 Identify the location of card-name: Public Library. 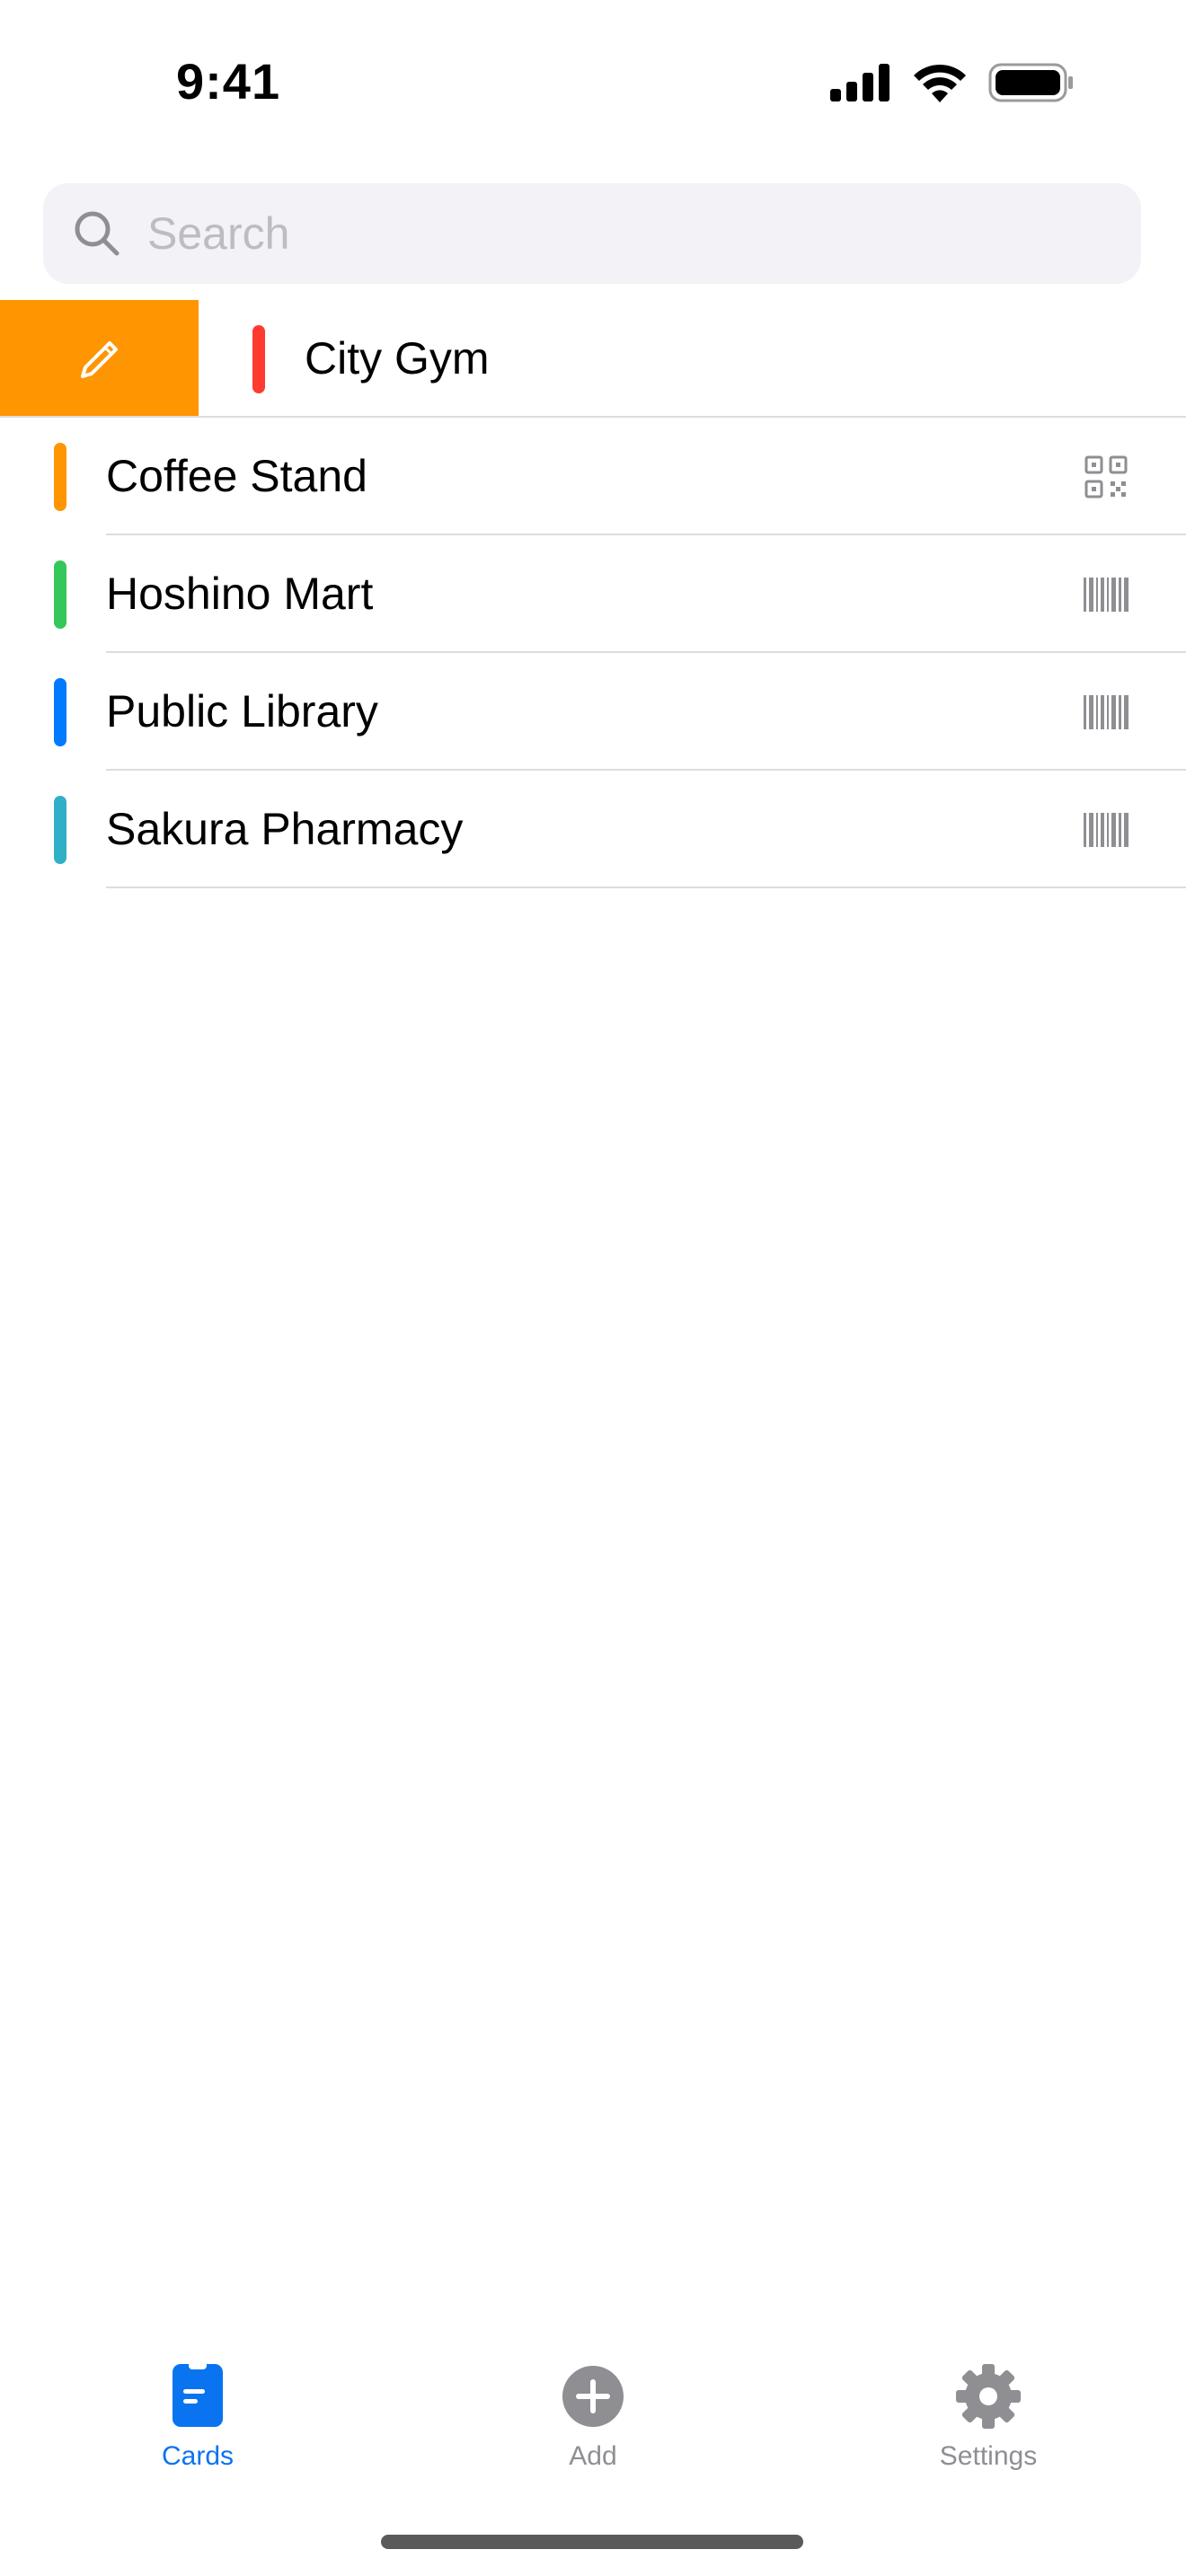
(242, 711).